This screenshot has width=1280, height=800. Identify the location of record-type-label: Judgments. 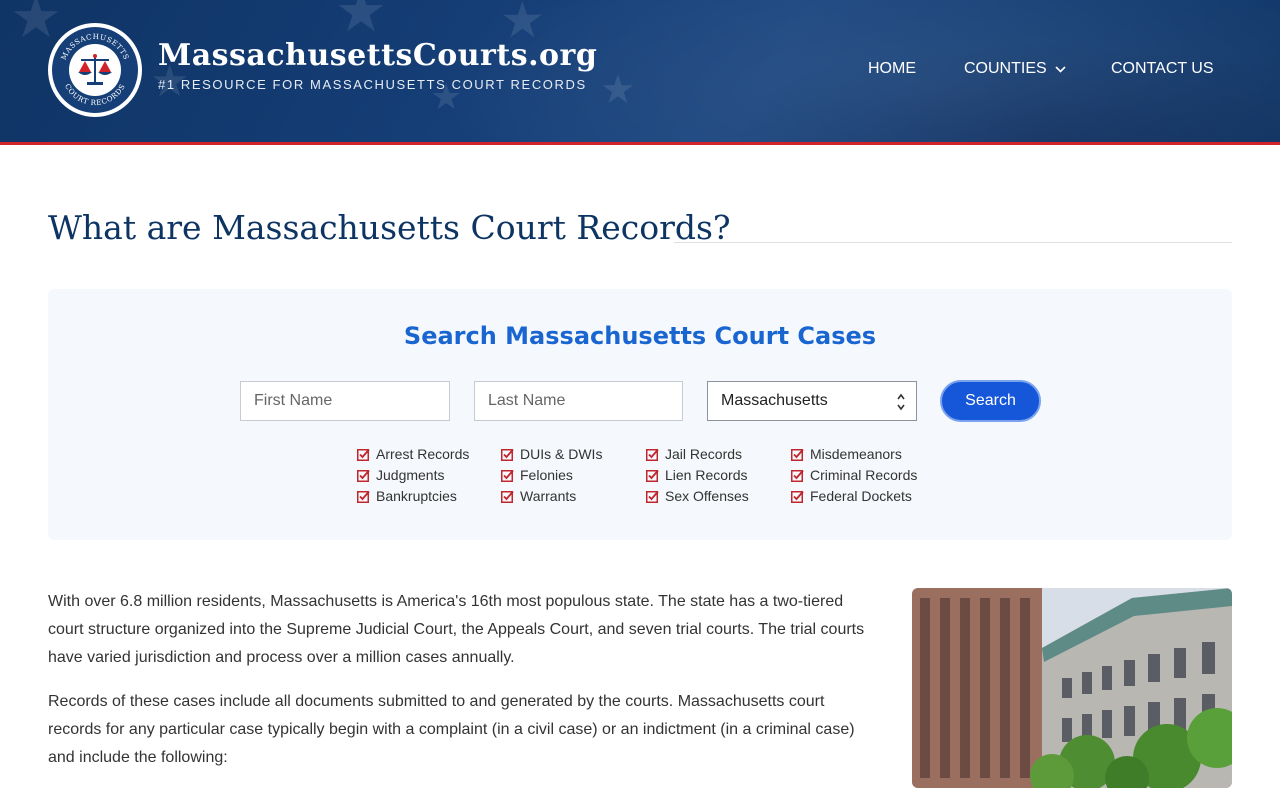
(410, 475).